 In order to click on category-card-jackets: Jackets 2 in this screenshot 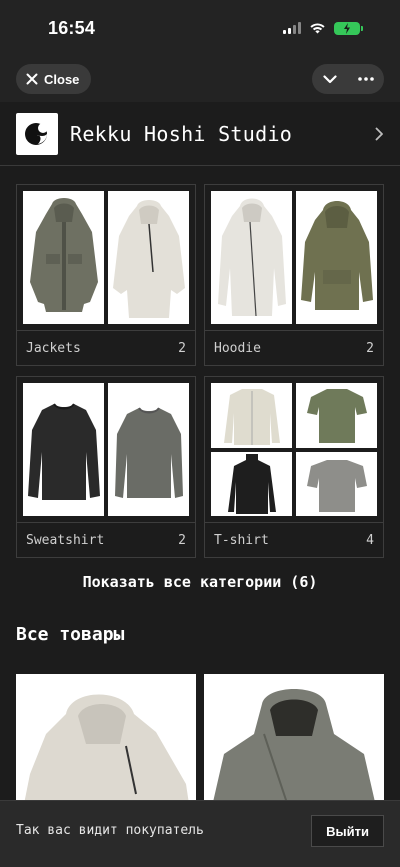, I will do `click(106, 275)`.